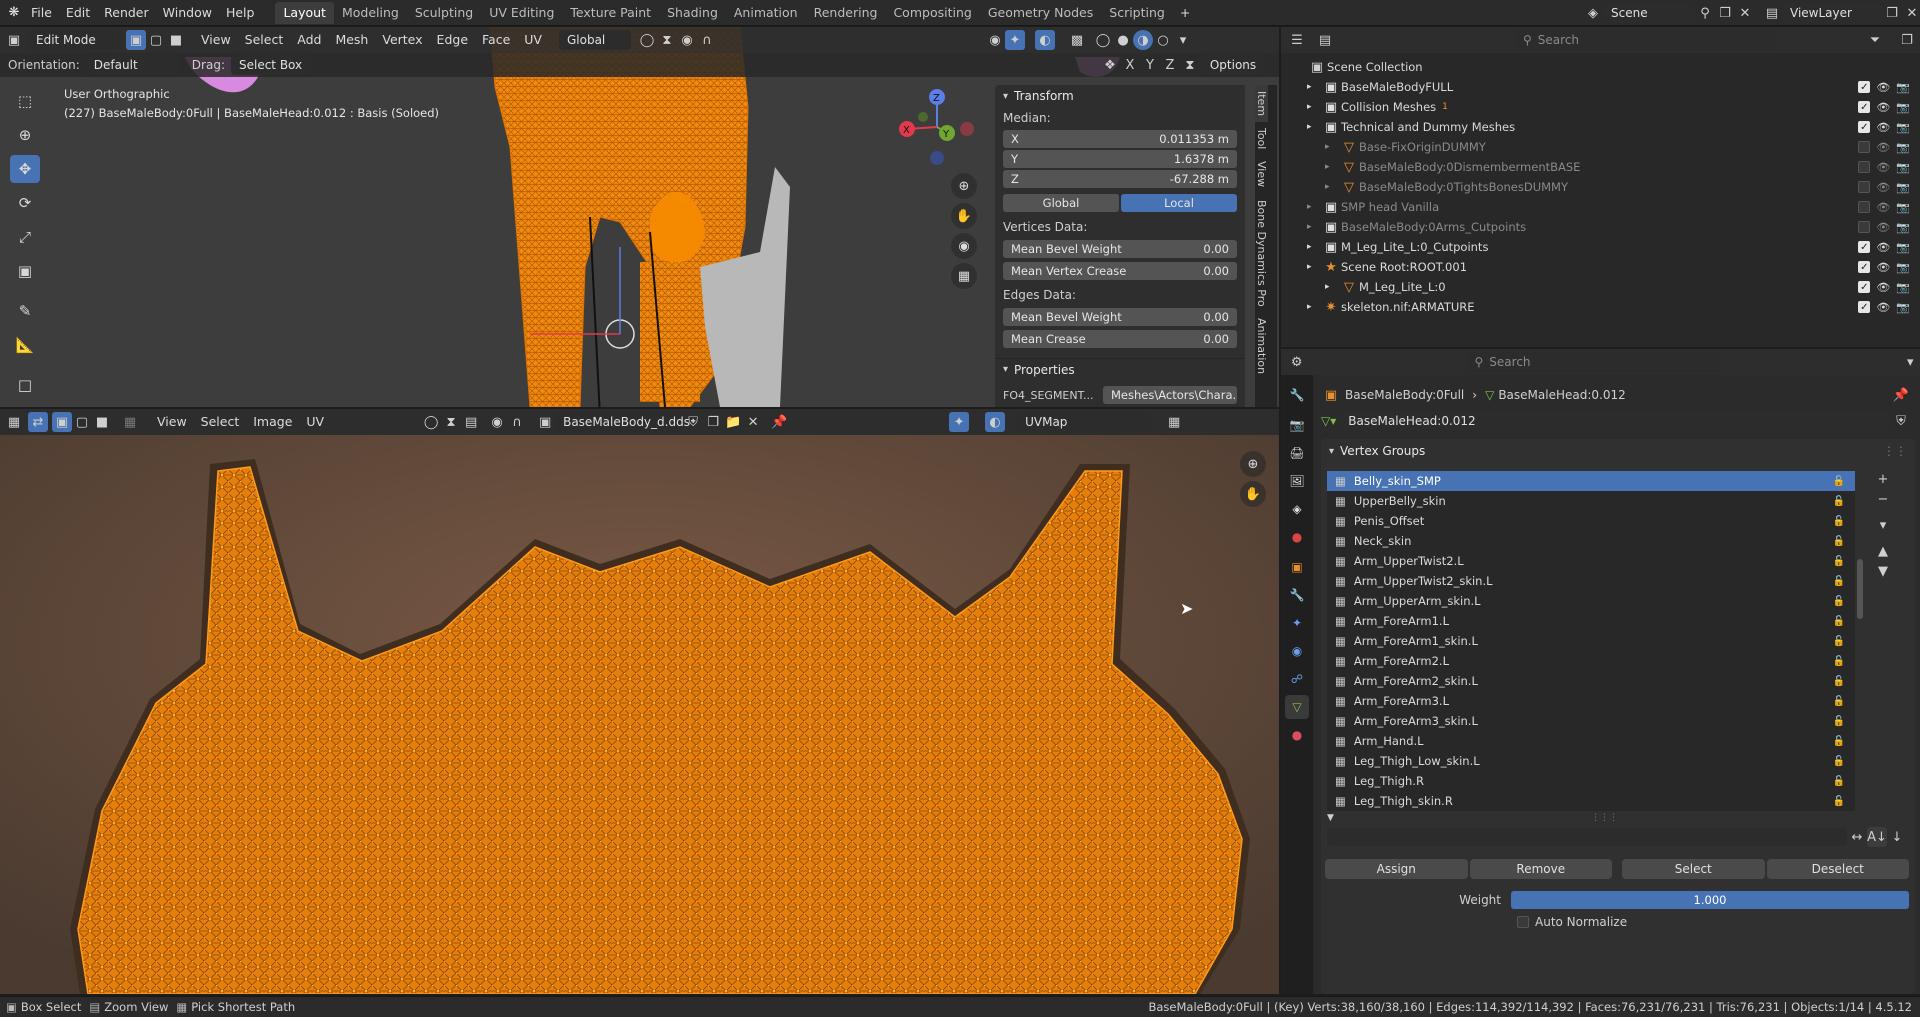  What do you see at coordinates (1297, 735) in the screenshot?
I see `material-properties-icon: ●` at bounding box center [1297, 735].